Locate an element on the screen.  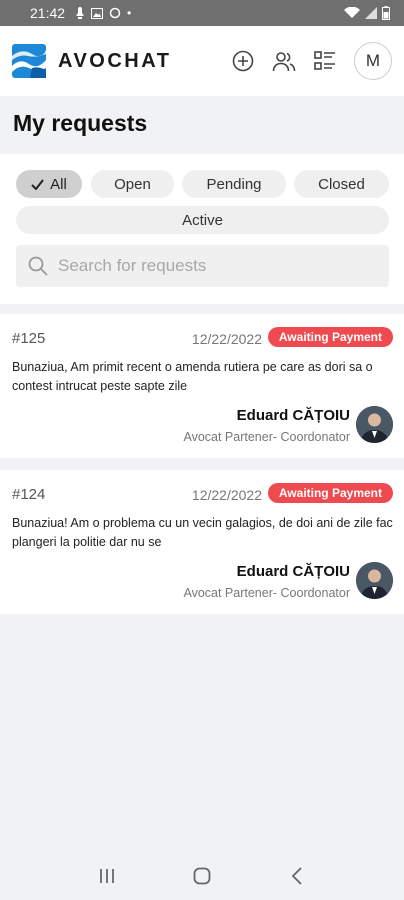
page-title: My requests is located at coordinates (80, 123).